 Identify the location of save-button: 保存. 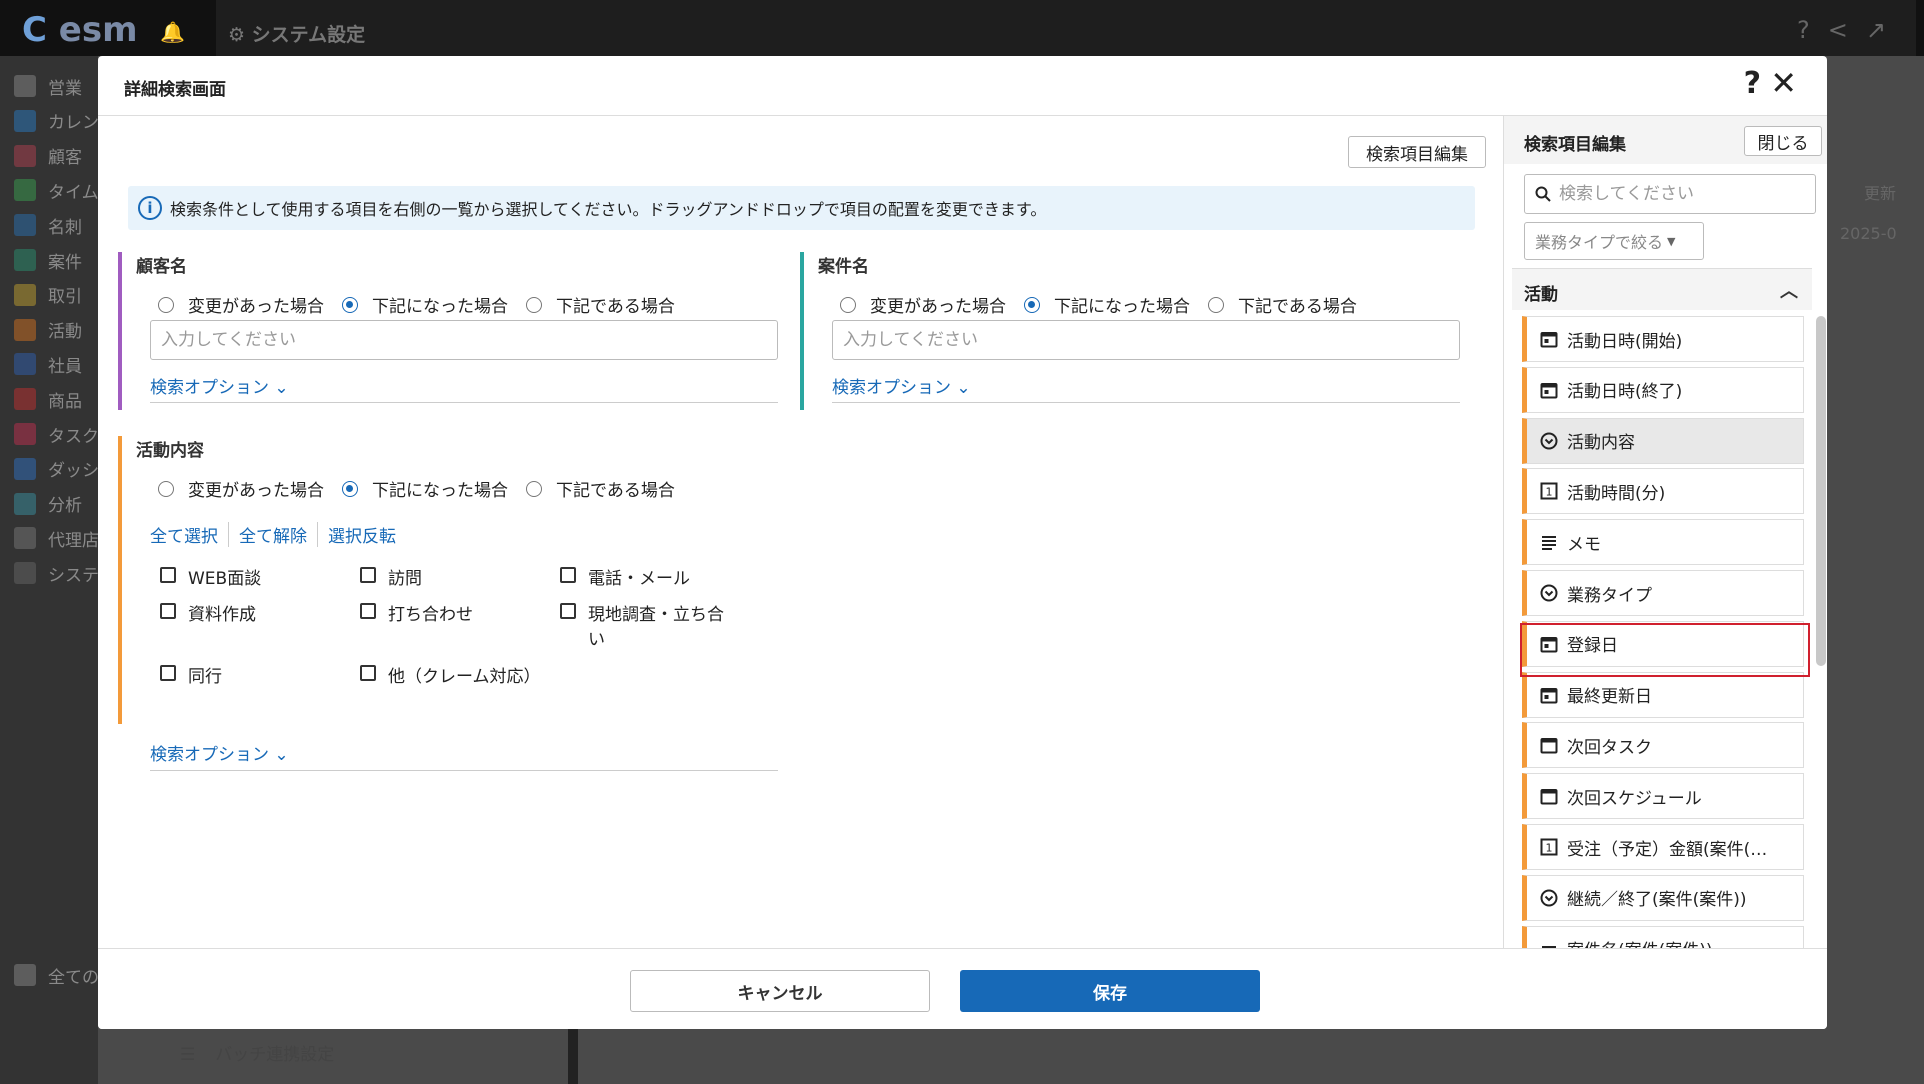
(1110, 991).